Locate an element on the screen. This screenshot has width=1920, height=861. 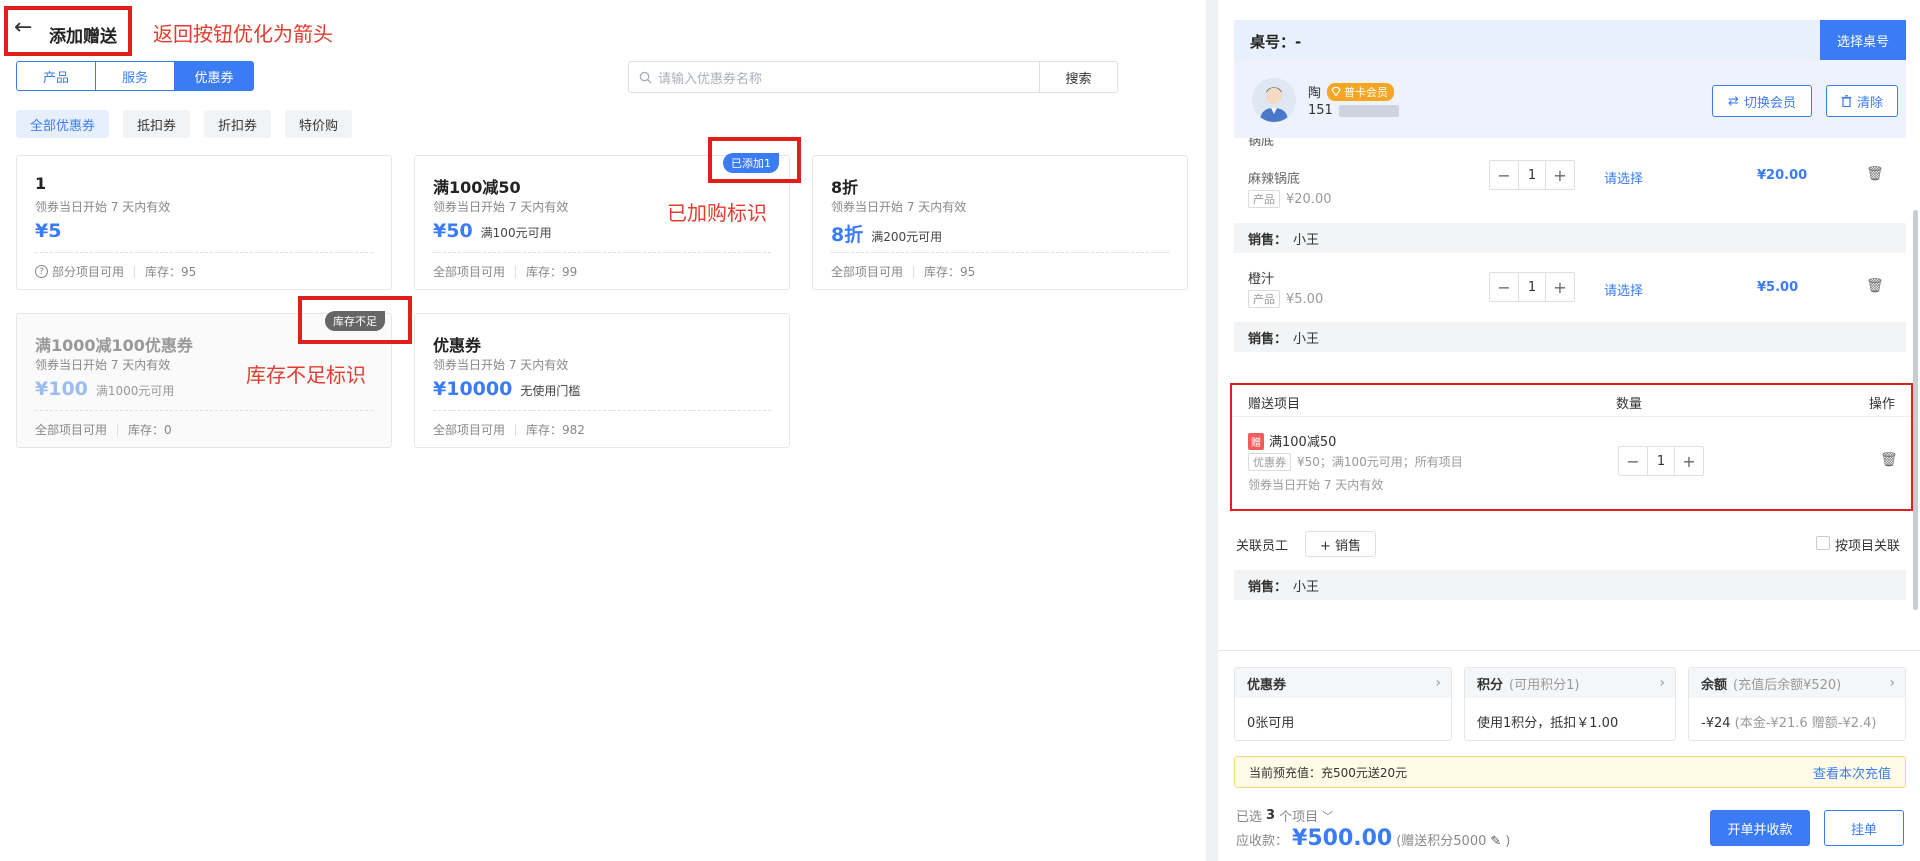
bonus-points: (赠送积分5000 is located at coordinates (1441, 841).